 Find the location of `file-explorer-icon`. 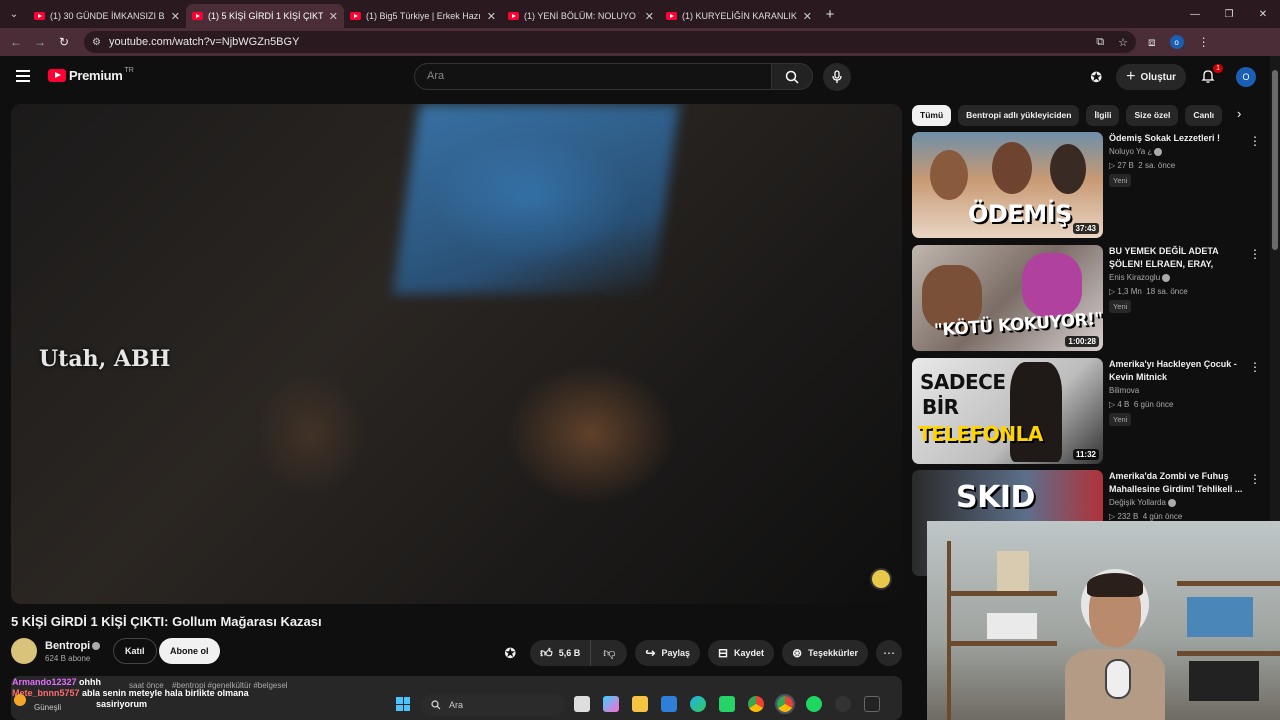

file-explorer-icon is located at coordinates (640, 704).